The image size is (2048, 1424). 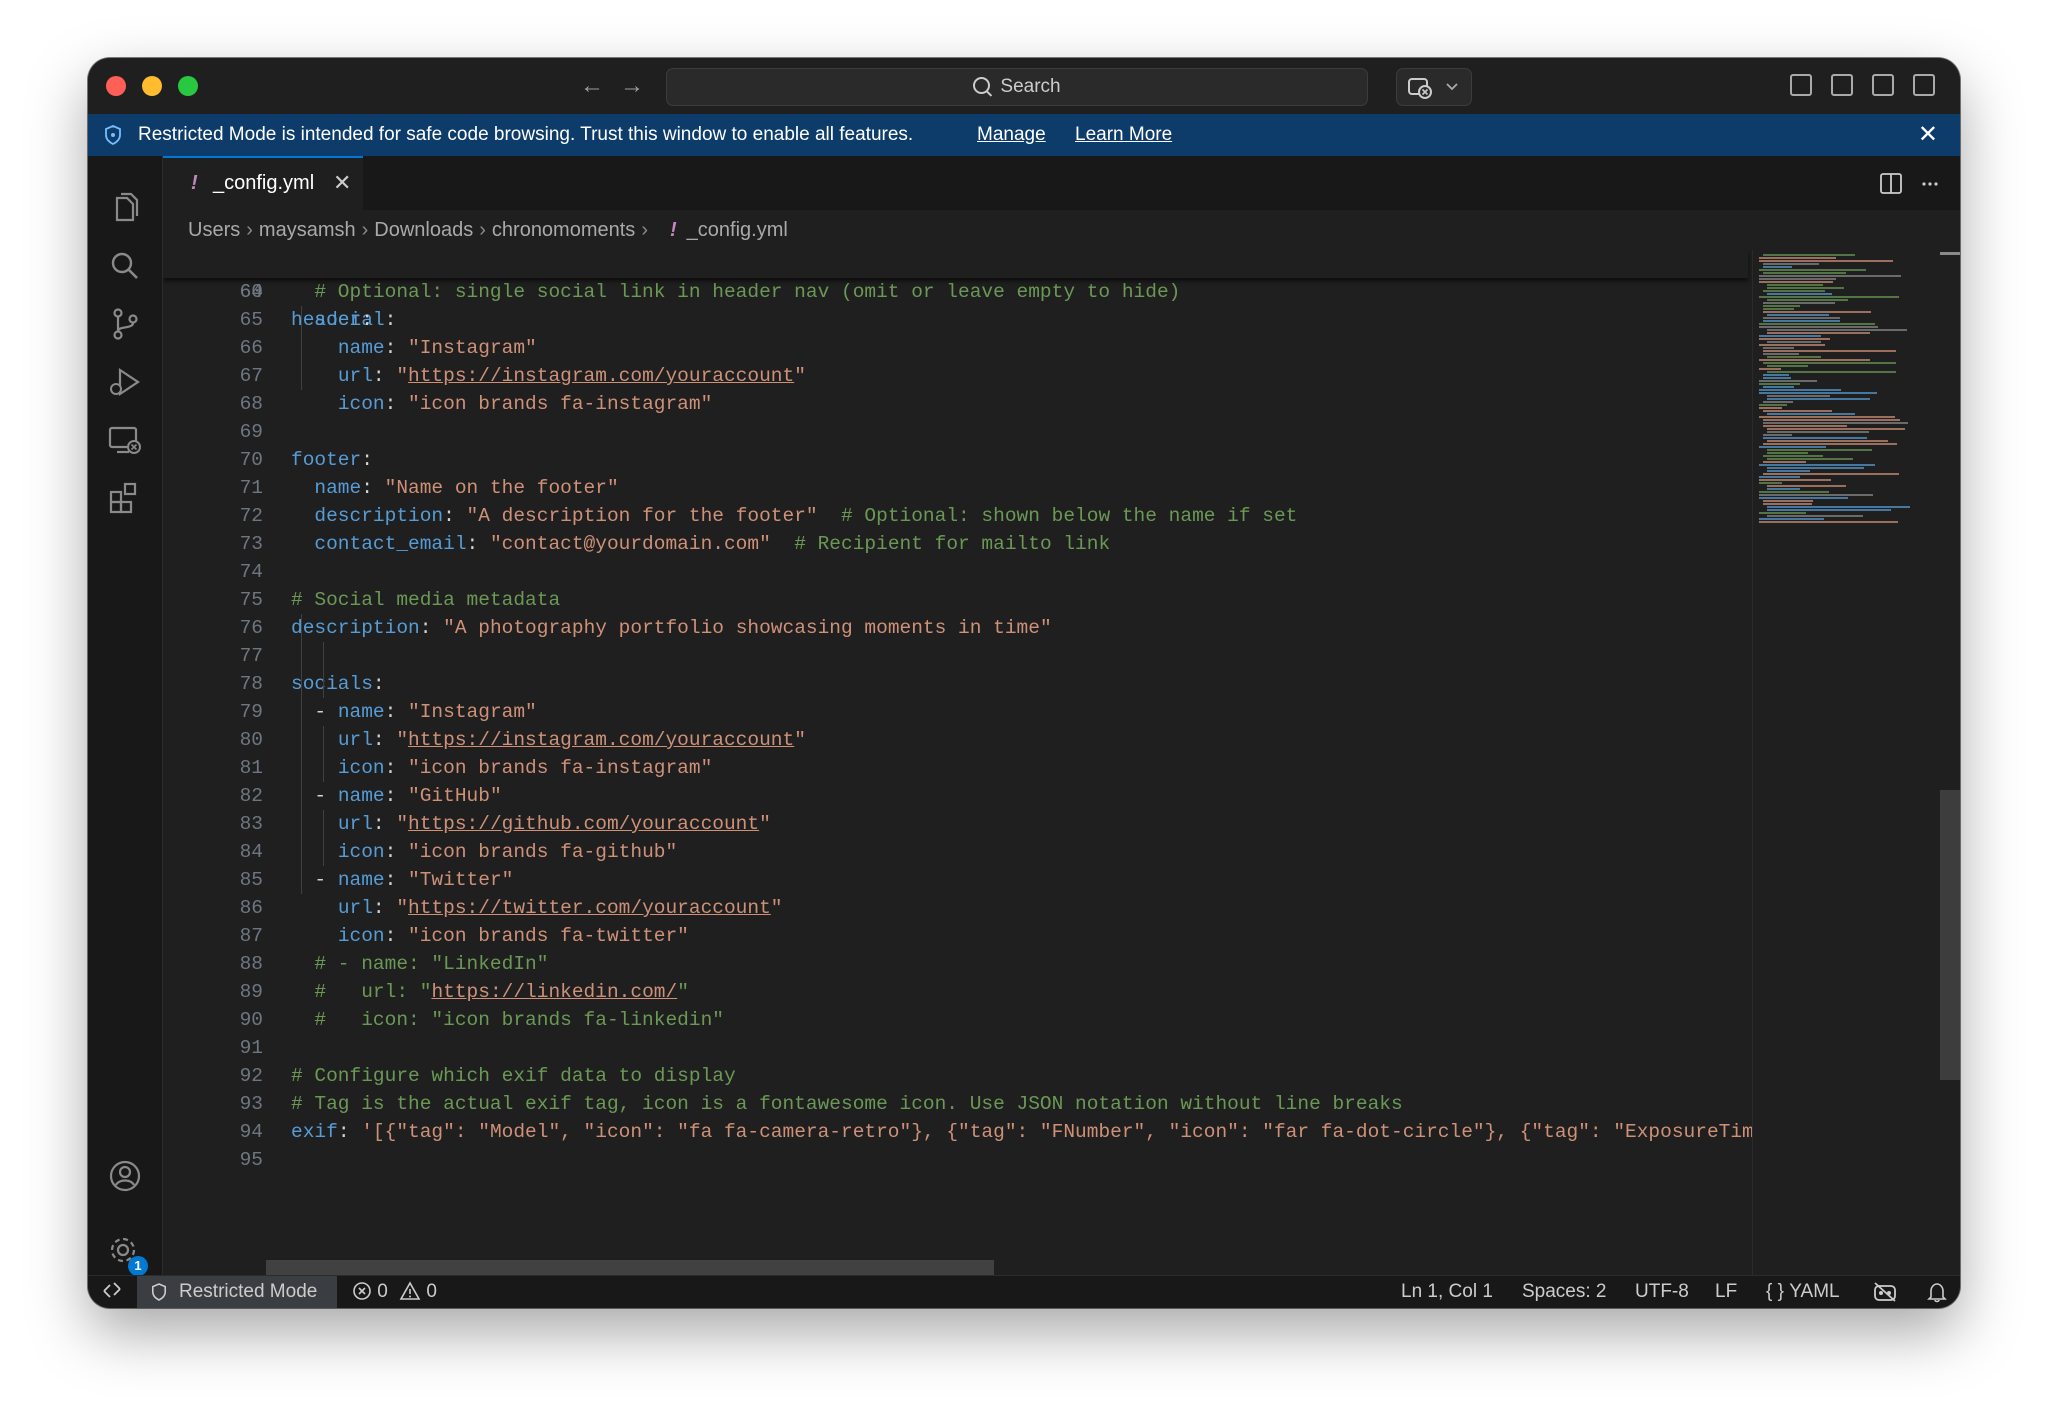 I want to click on code-line: 78 socials:, so click(x=955, y=684).